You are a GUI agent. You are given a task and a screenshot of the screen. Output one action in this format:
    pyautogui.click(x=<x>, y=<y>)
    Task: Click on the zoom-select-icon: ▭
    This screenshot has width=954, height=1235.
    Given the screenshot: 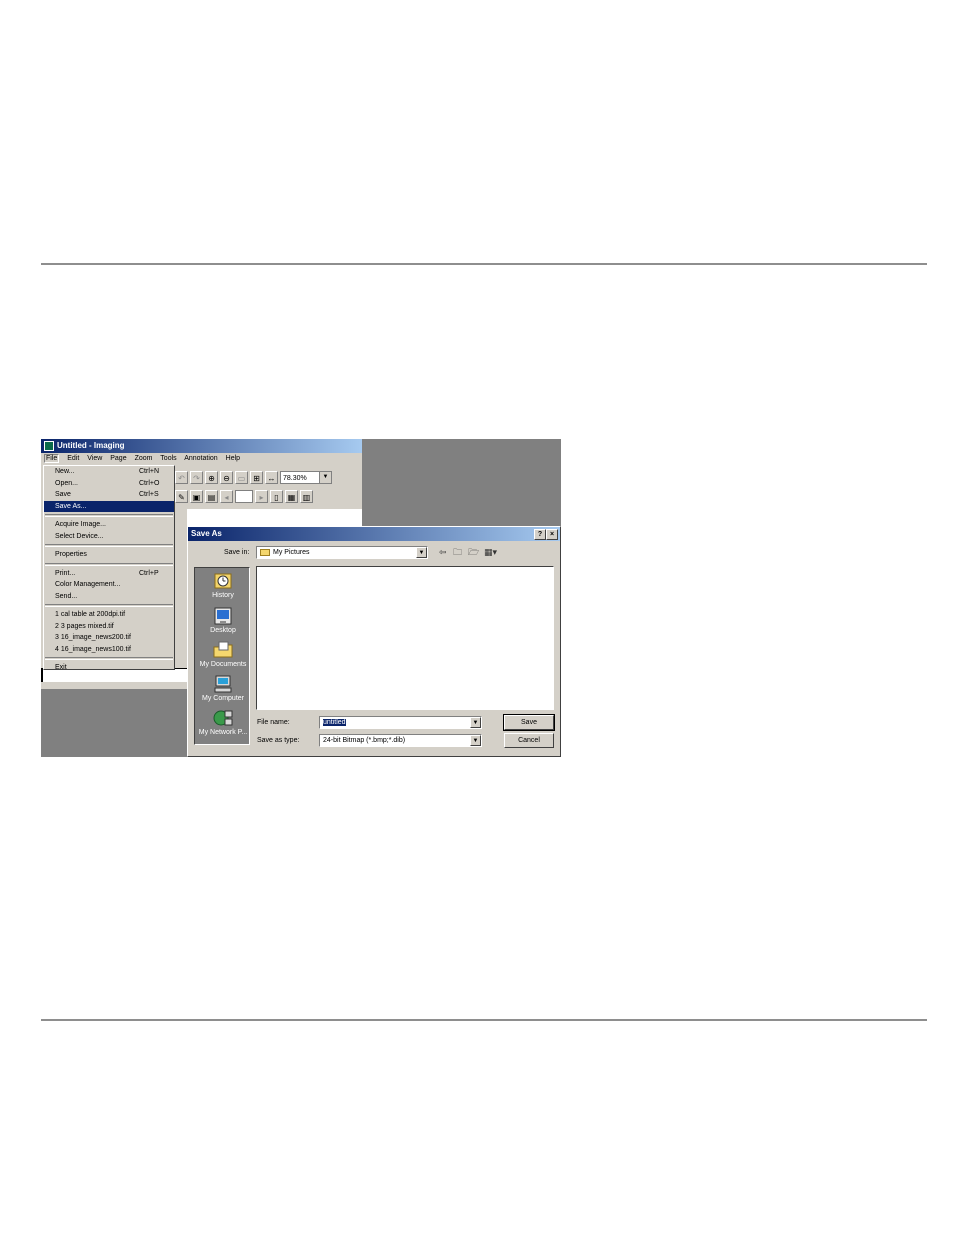 What is the action you would take?
    pyautogui.click(x=241, y=477)
    